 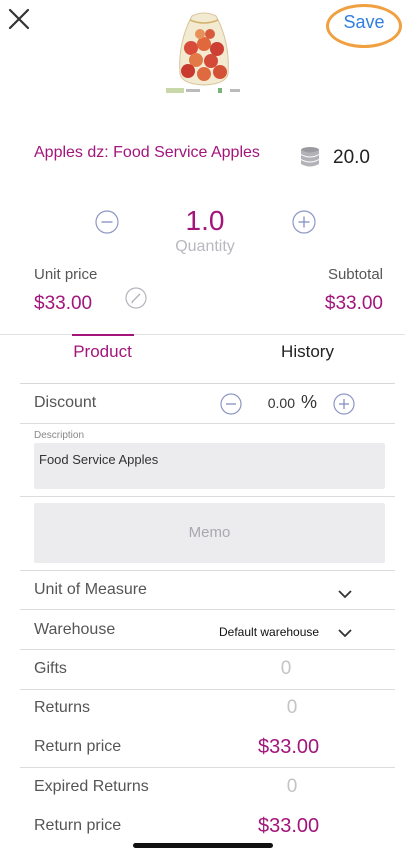 What do you see at coordinates (78, 825) in the screenshot?
I see `expired-return-price-label: Return price` at bounding box center [78, 825].